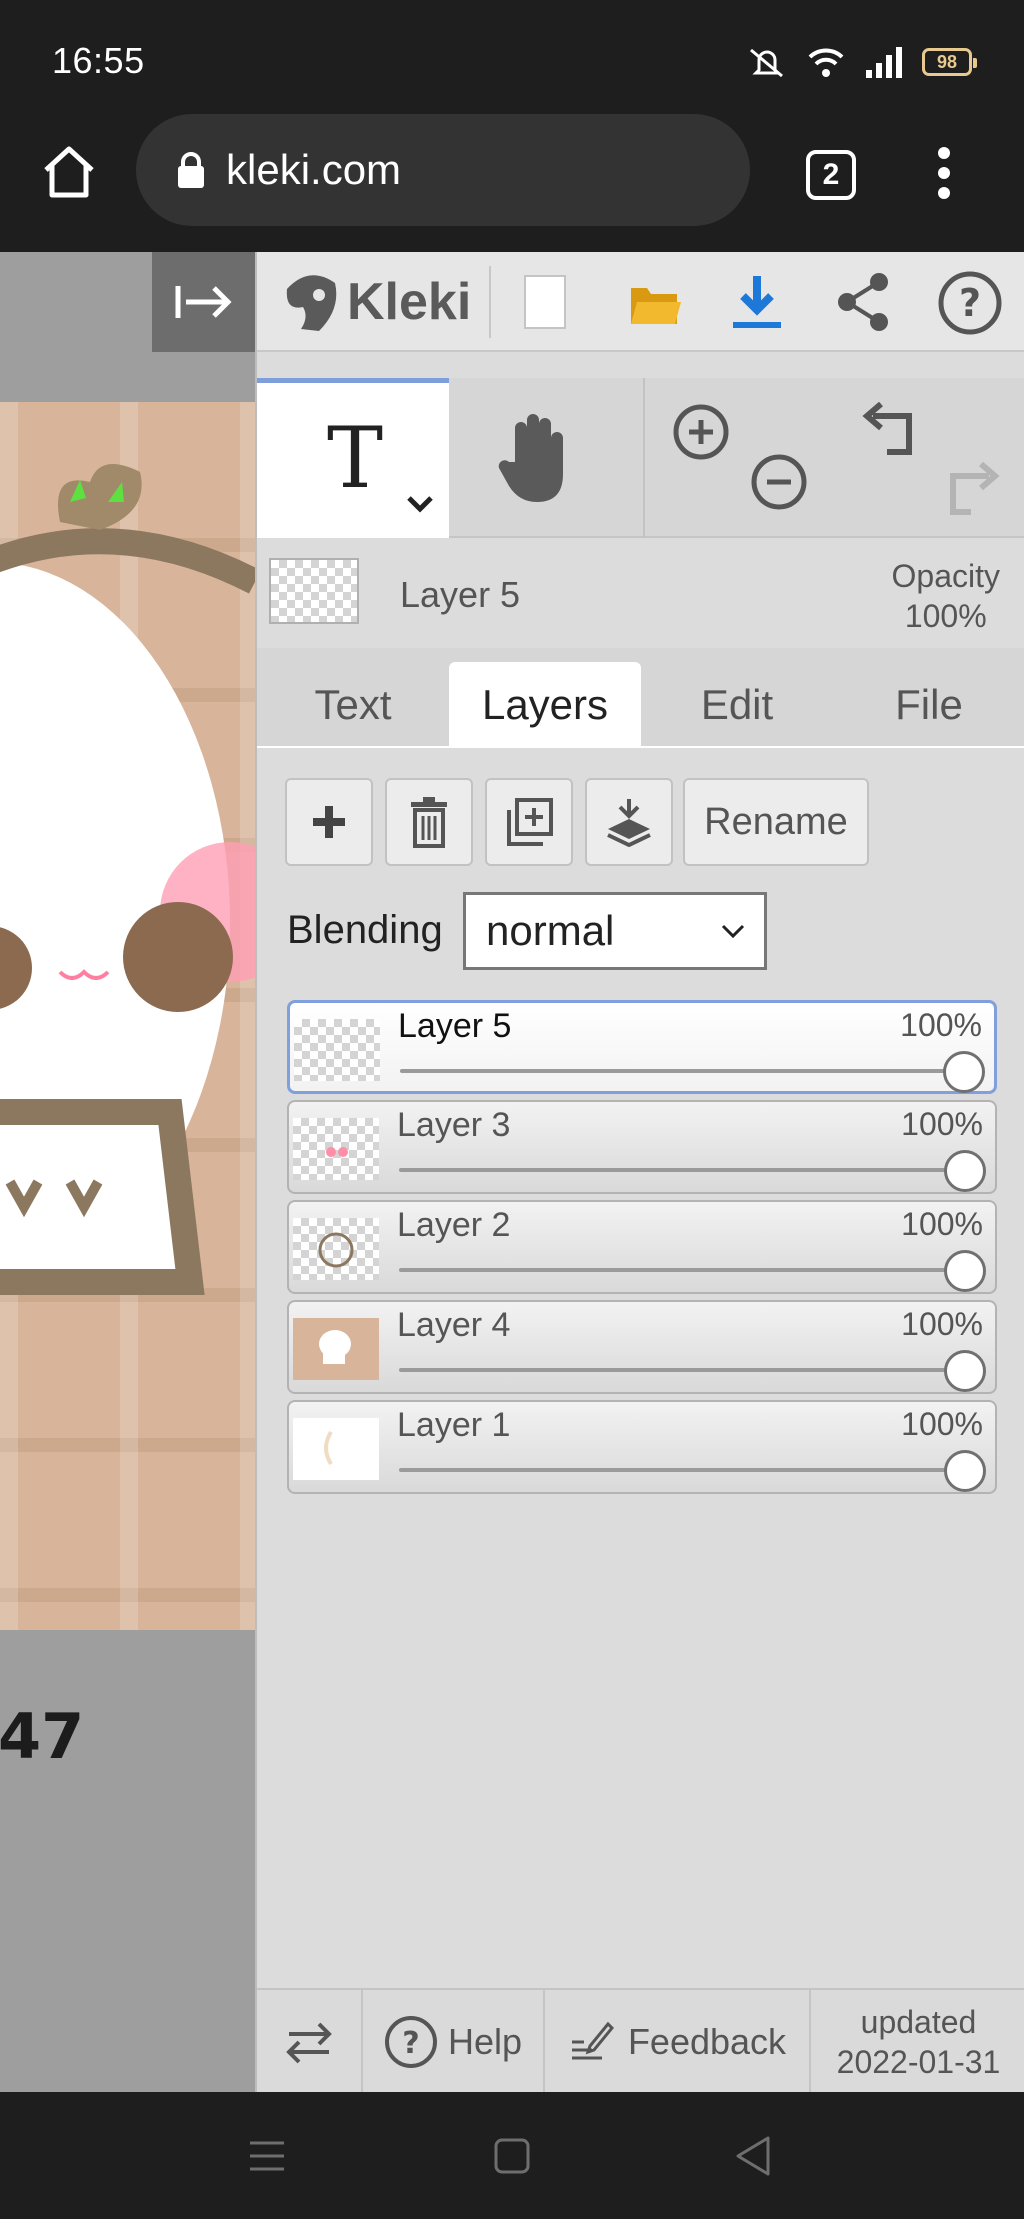 This screenshot has height=2219, width=1024. I want to click on text-tool-button: T, so click(353, 458).